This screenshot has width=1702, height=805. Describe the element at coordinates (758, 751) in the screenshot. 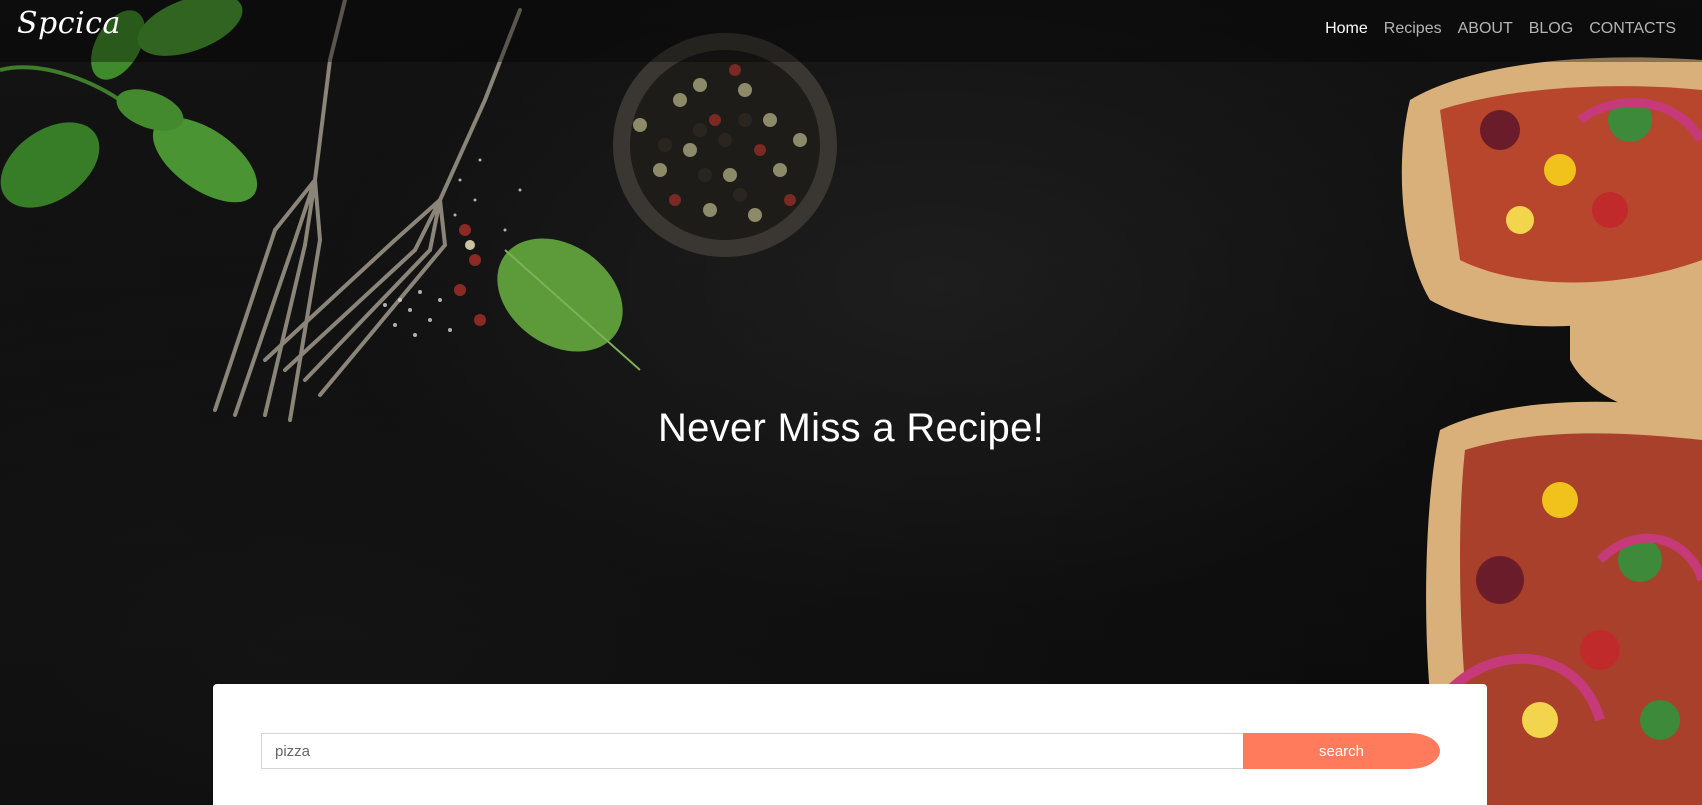

I see `search-input` at that location.